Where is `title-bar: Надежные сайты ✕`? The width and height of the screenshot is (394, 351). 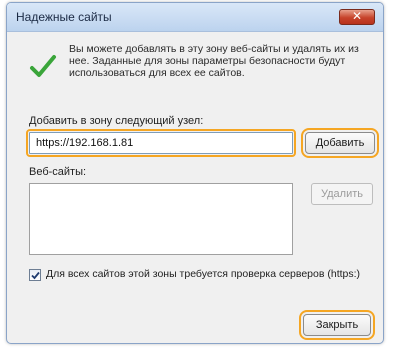 title-bar: Надежные сайты ✕ is located at coordinates (195, 17).